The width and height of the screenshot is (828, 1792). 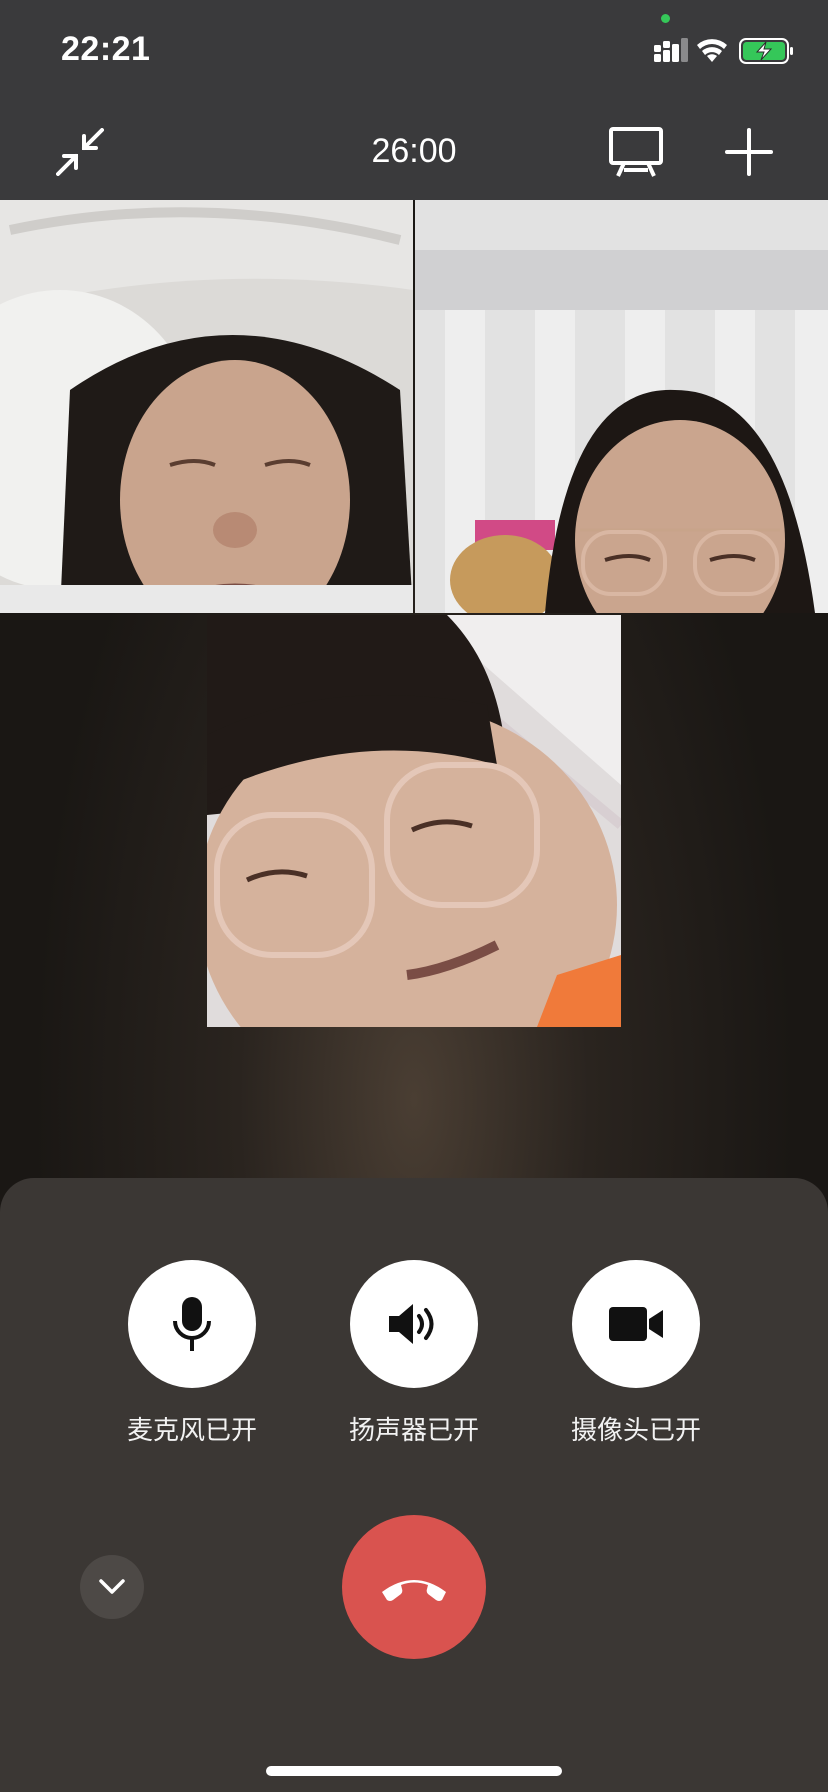 I want to click on chevron-down-icon, so click(x=112, y=1586).